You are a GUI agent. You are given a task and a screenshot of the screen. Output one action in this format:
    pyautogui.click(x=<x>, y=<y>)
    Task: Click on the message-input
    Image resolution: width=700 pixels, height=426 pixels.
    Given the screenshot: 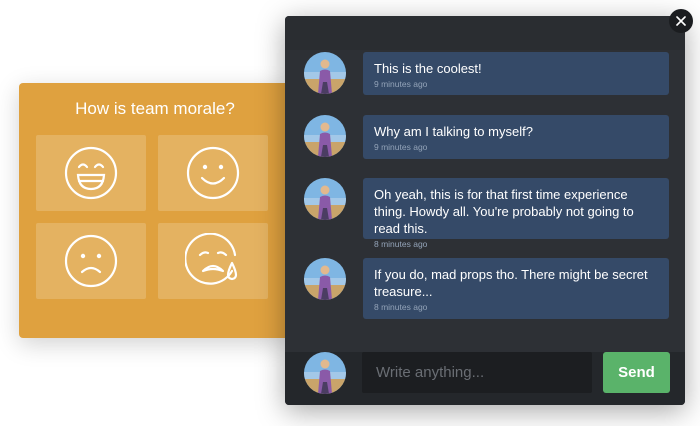 What is the action you would take?
    pyautogui.click(x=477, y=372)
    